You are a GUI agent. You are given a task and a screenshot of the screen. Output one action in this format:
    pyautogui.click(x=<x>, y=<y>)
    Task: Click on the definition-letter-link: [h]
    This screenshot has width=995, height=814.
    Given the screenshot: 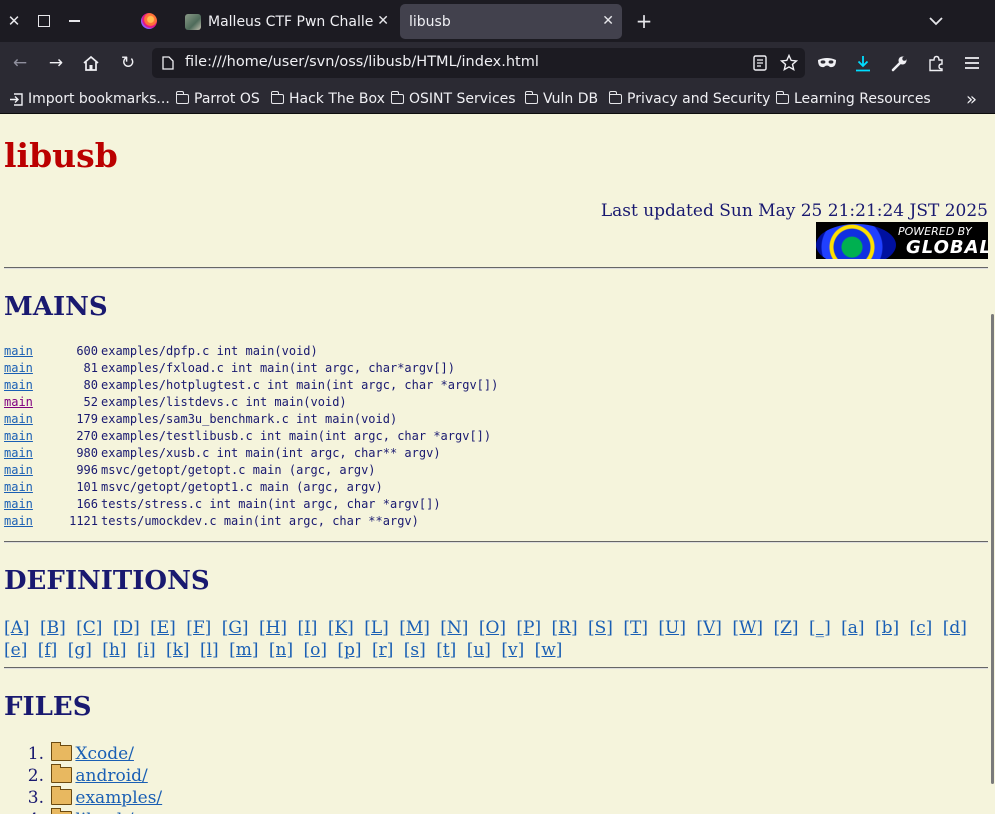 What is the action you would take?
    pyautogui.click(x=114, y=650)
    